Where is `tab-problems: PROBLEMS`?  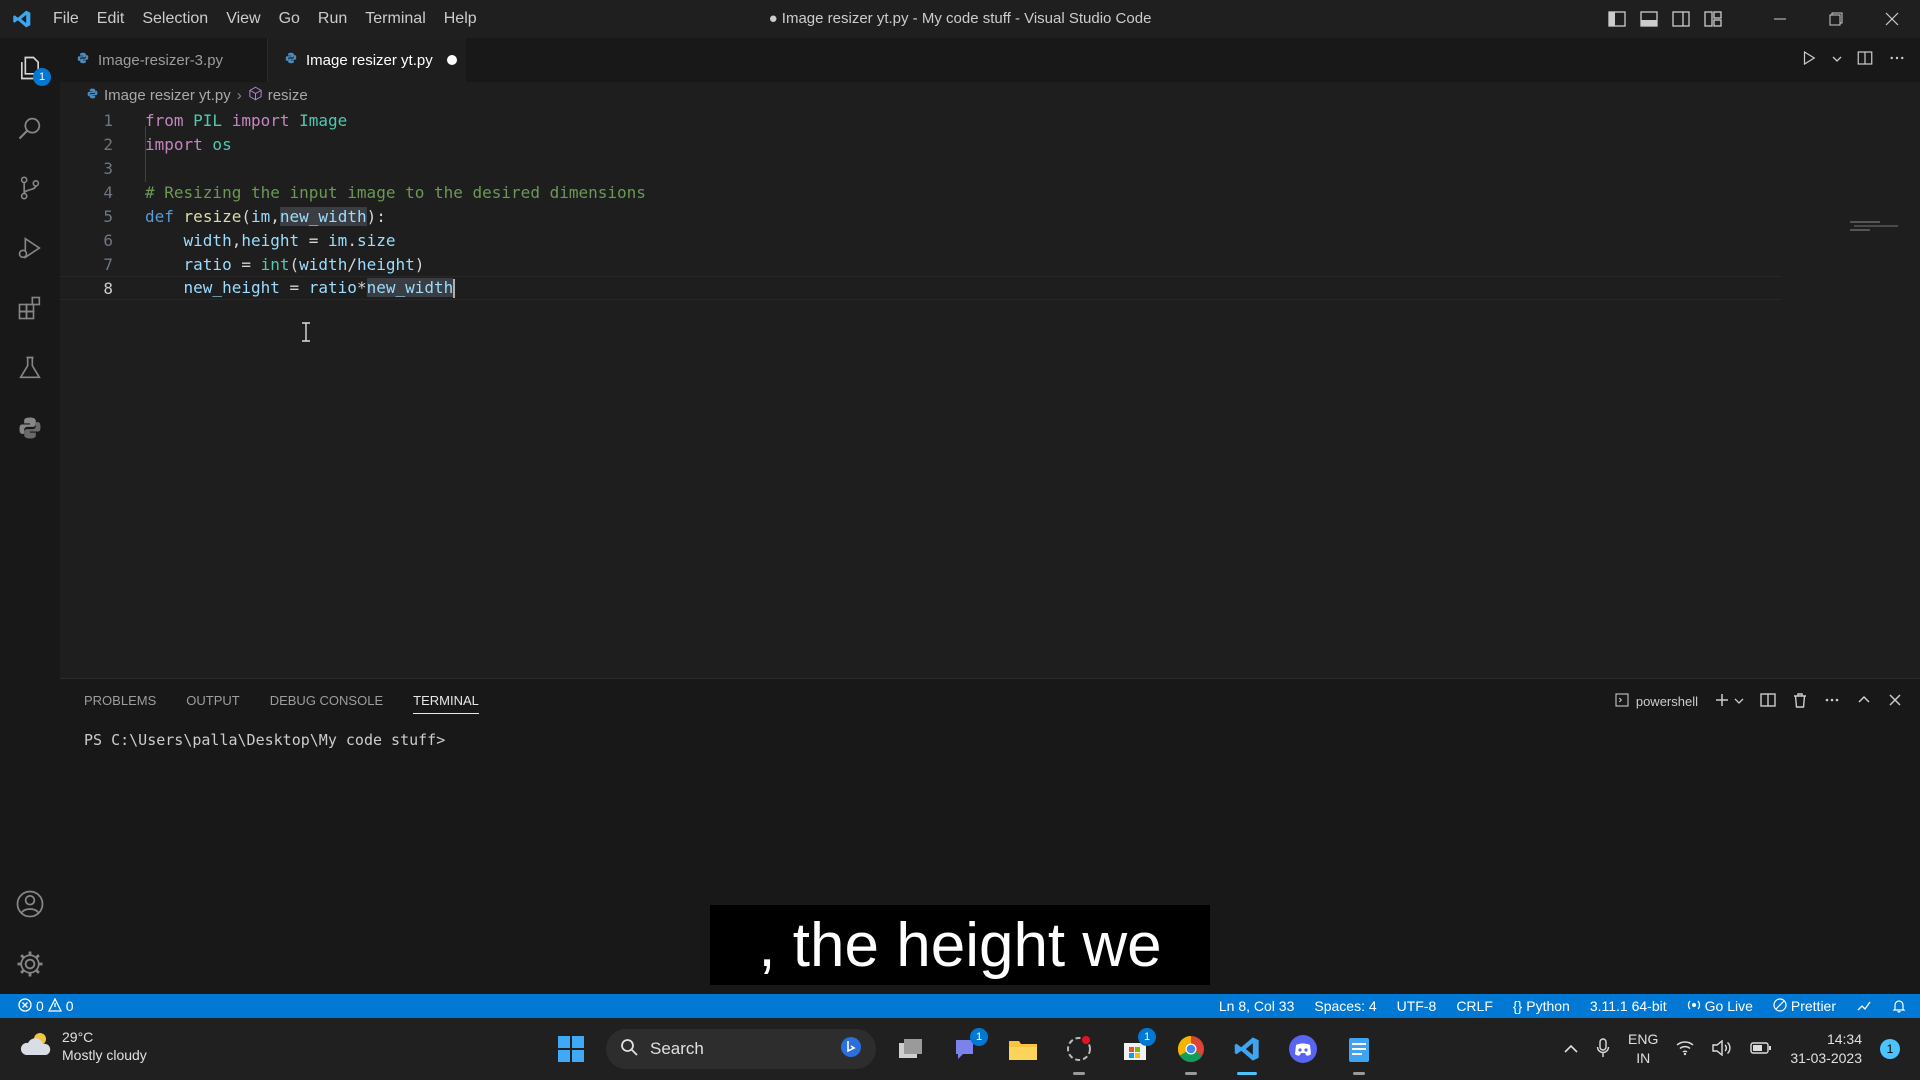 tab-problems: PROBLEMS is located at coordinates (120, 703).